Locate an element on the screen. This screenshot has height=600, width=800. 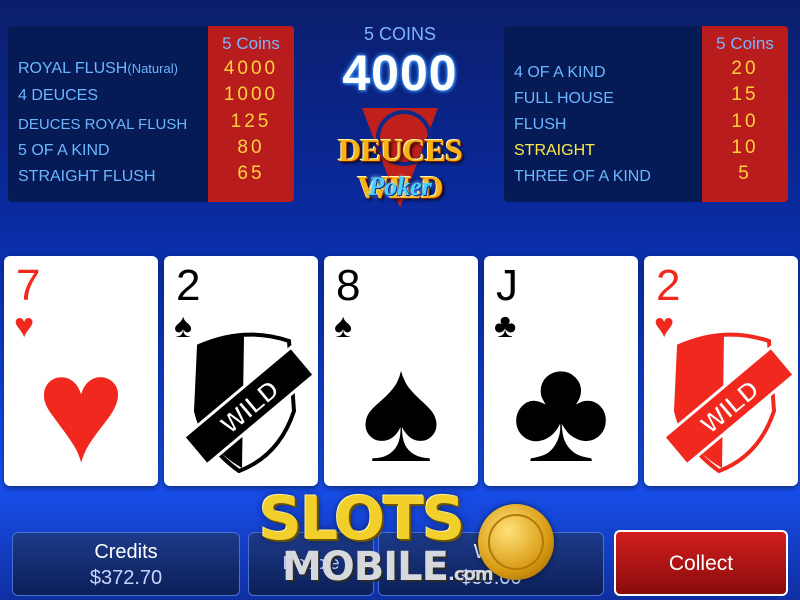
bet-coins-label: 5 COINS is located at coordinates (400, 34).